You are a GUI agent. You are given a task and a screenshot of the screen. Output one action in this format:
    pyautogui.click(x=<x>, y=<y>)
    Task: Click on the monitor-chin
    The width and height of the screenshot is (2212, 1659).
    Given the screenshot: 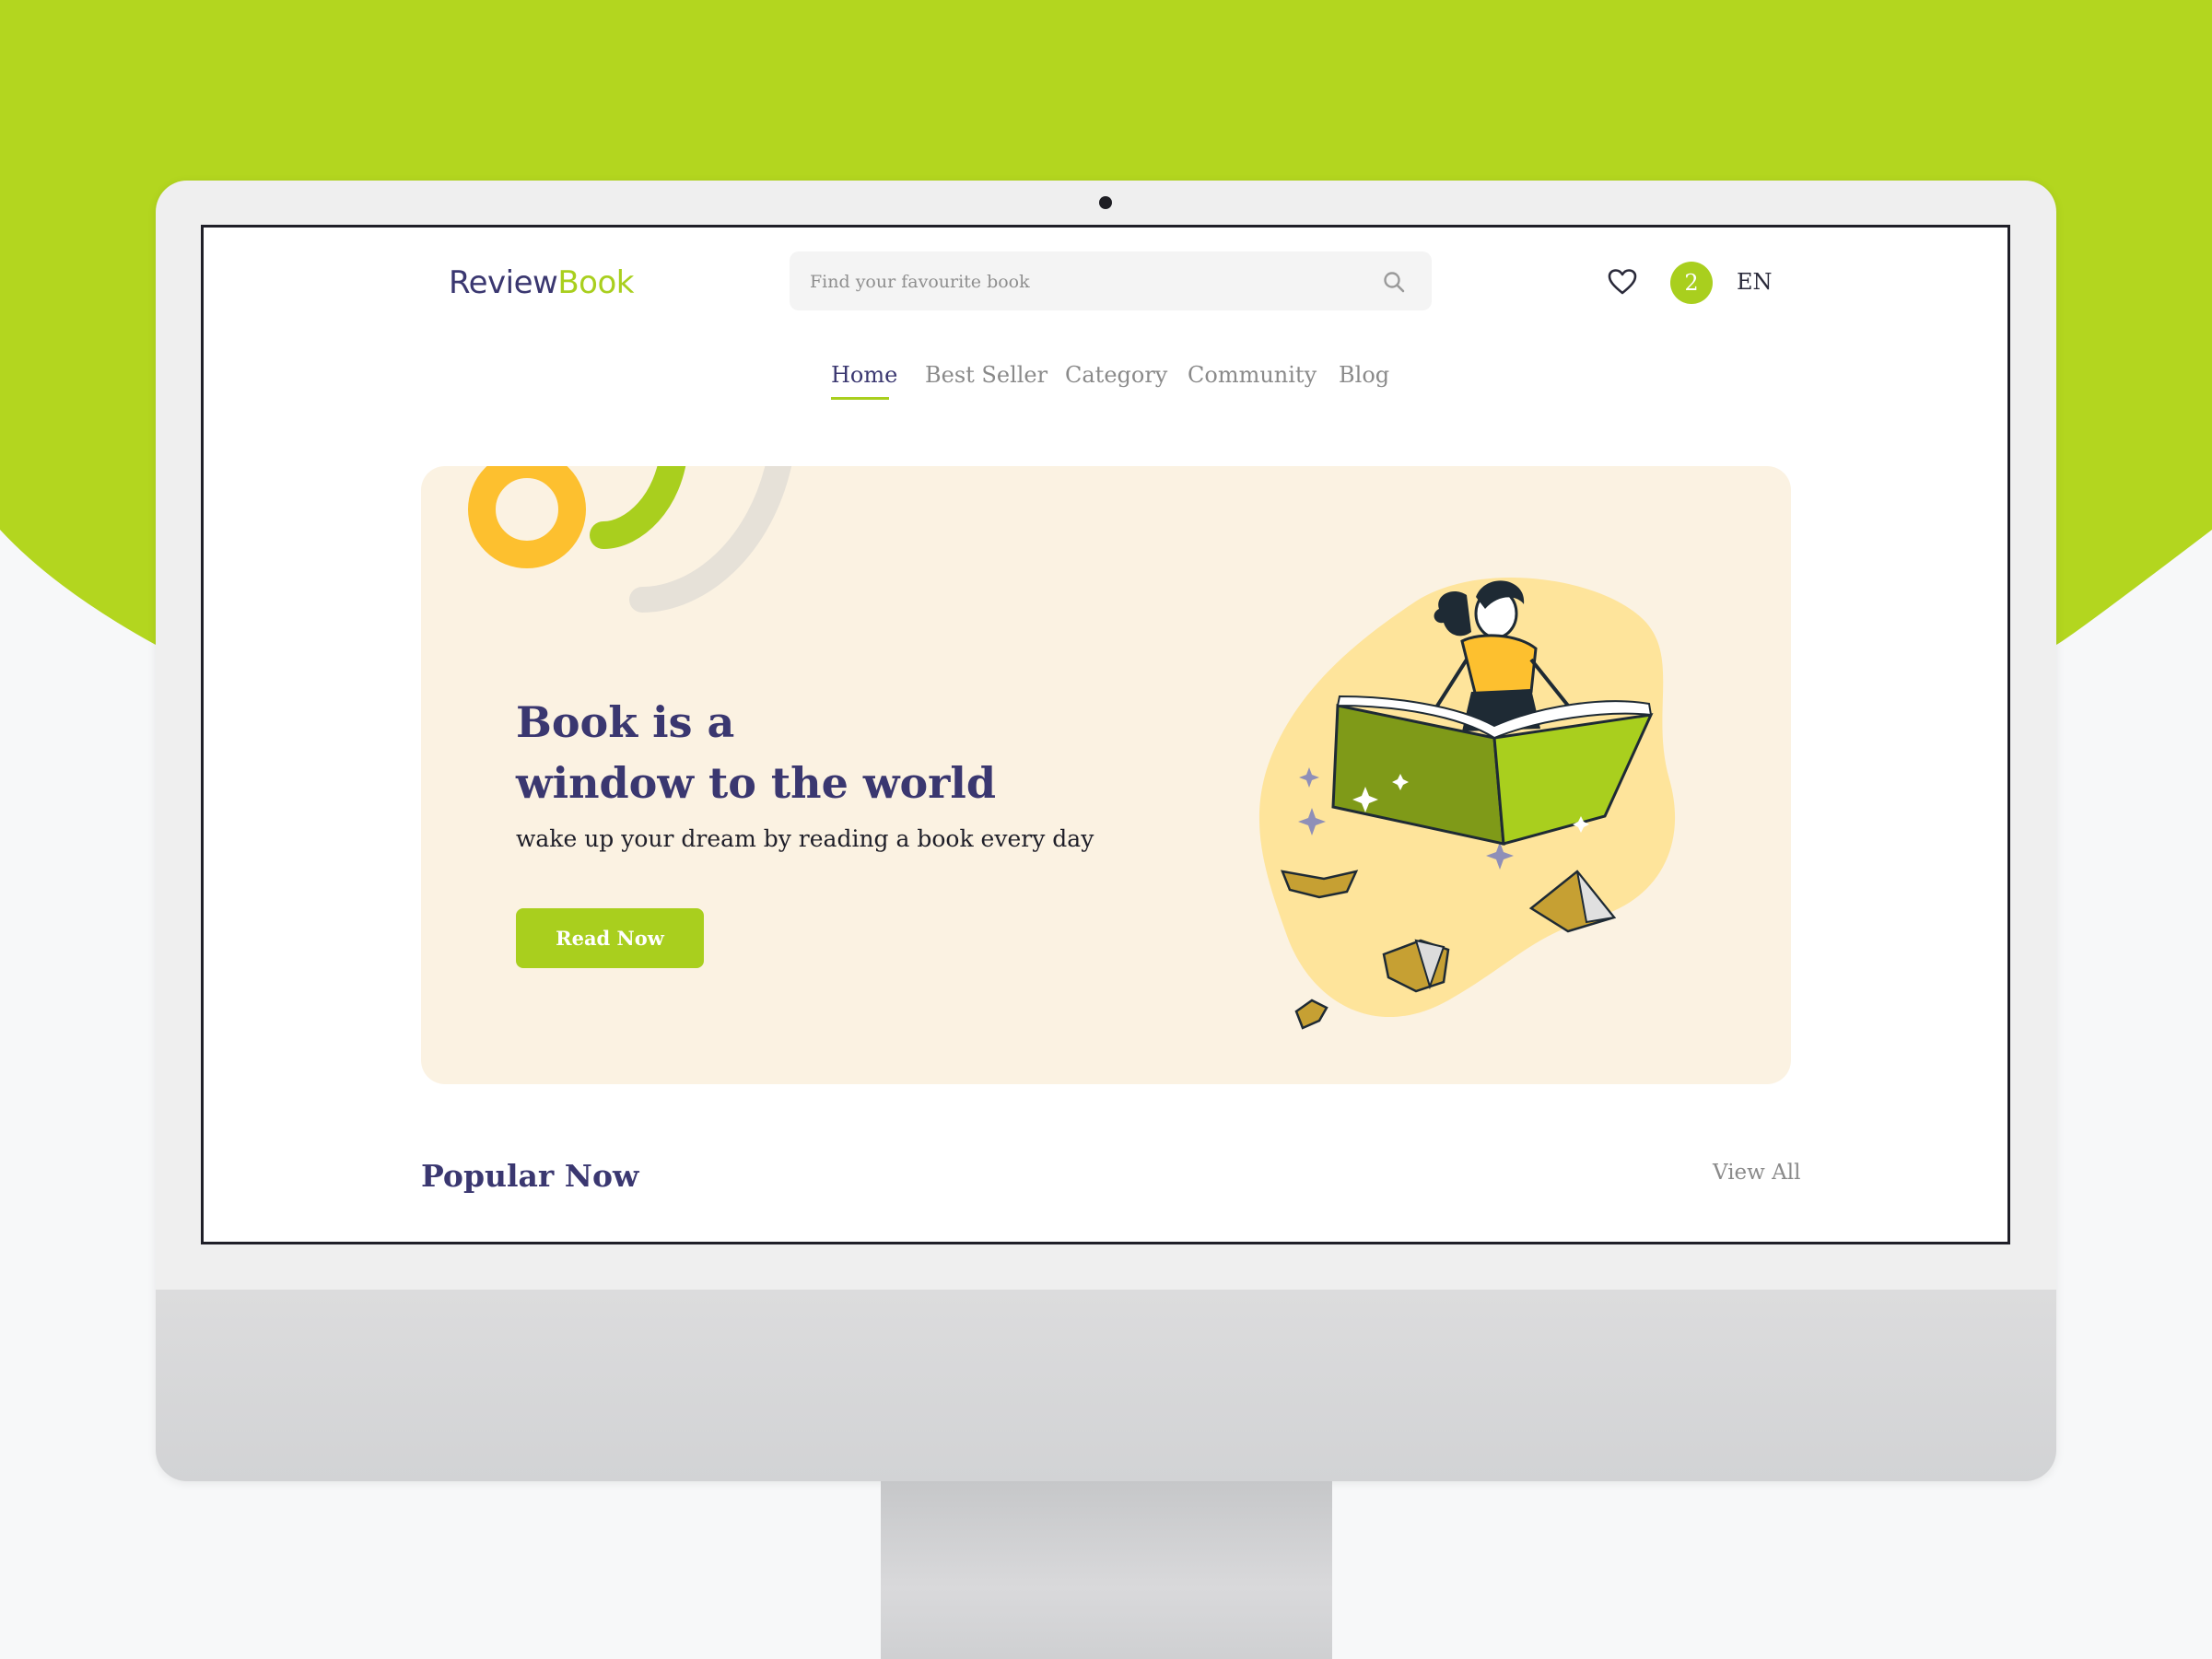 What is the action you would take?
    pyautogui.click(x=1106, y=1385)
    